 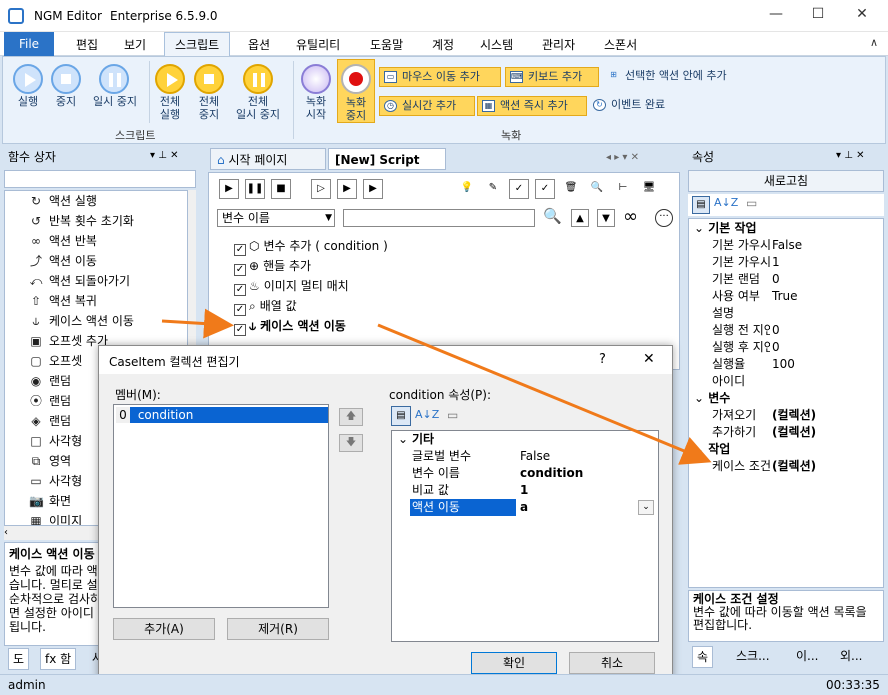 What do you see at coordinates (796, 245) in the screenshot?
I see `property-row: 기본 가우시안False` at bounding box center [796, 245].